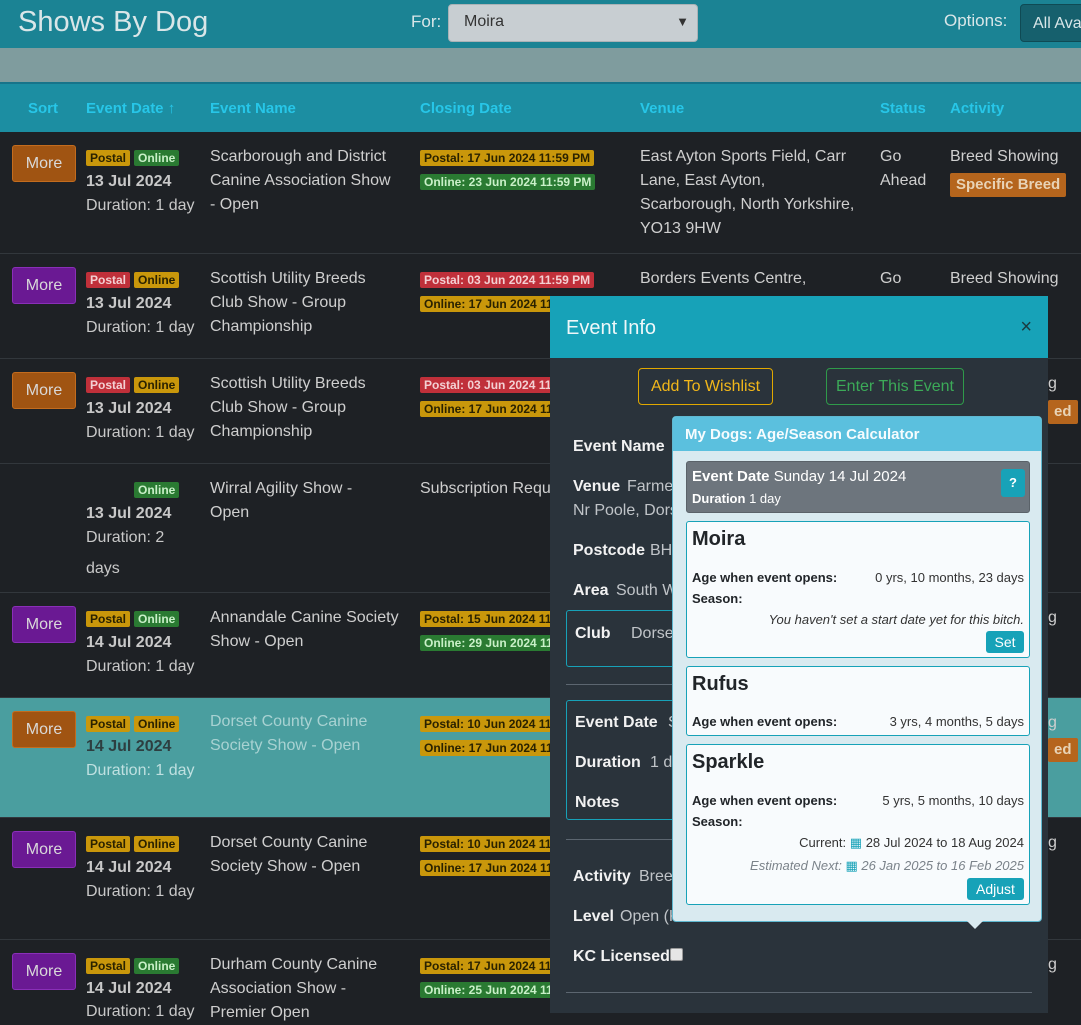  I want to click on venue-value: Farme, so click(650, 486).